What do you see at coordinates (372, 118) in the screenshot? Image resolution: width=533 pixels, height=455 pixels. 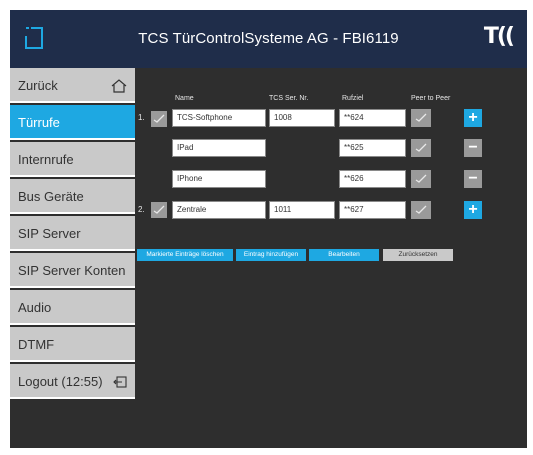 I see `rufziel-field: **624` at bounding box center [372, 118].